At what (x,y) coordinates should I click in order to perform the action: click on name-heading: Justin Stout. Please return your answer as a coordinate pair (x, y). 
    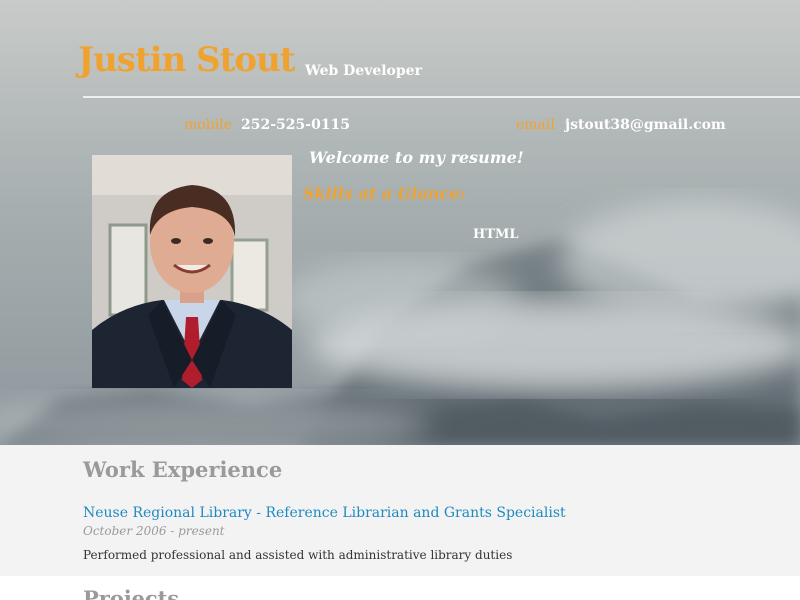
    Looking at the image, I should click on (186, 60).